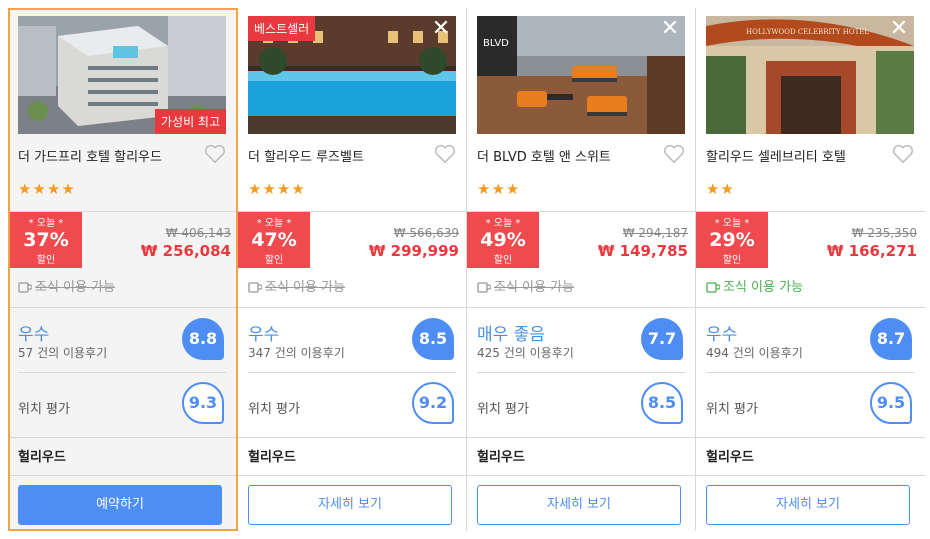 The height and width of the screenshot is (539, 930). Describe the element at coordinates (871, 251) in the screenshot. I see `current-price: ₩ 166,271` at that location.